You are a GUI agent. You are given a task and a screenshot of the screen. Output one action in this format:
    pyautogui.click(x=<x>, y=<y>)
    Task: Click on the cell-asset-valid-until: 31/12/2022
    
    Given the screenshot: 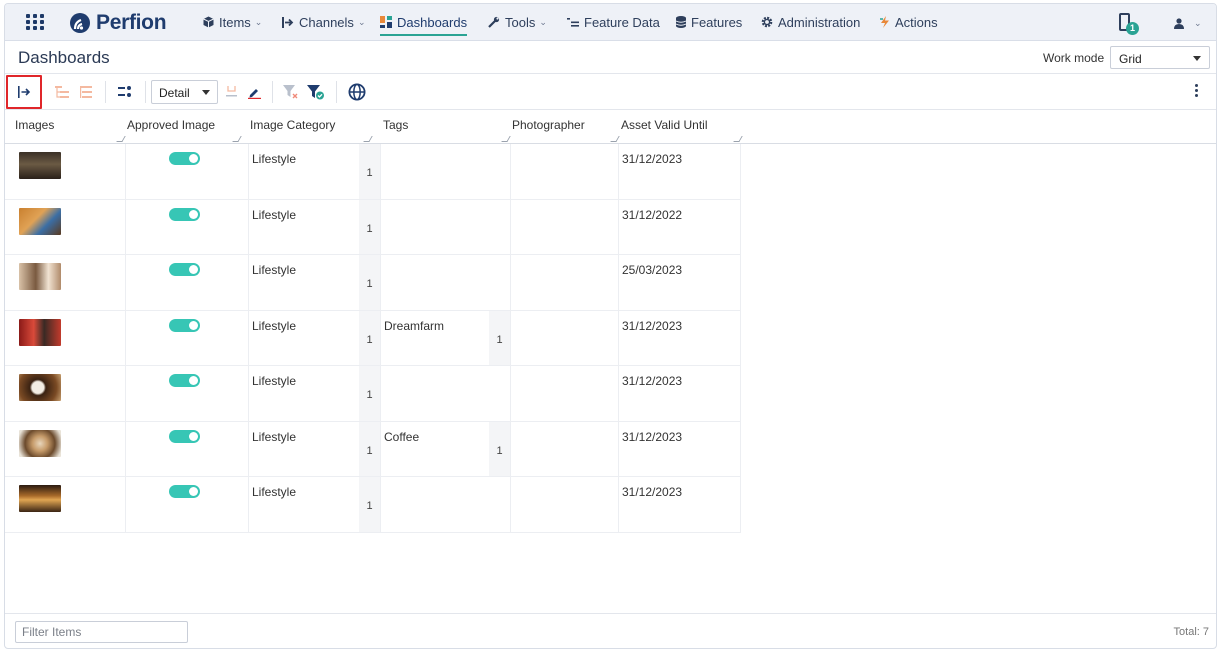 What is the action you would take?
    pyautogui.click(x=680, y=226)
    